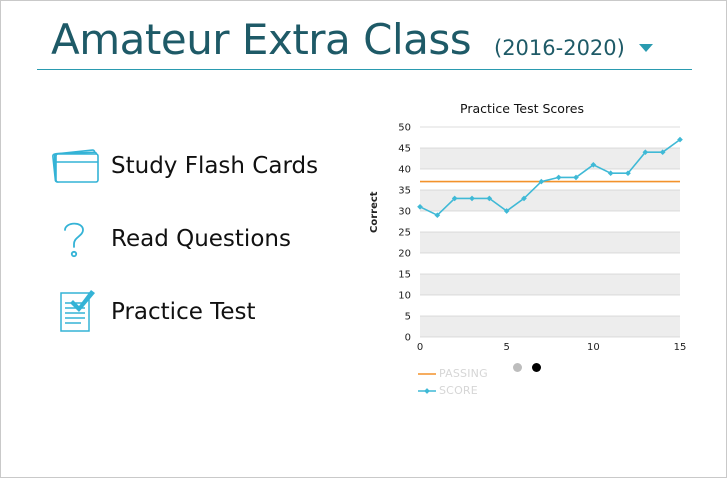 This screenshot has width=727, height=478. Describe the element at coordinates (404, 212) in the screenshot. I see `y-tick-label: 30` at that location.